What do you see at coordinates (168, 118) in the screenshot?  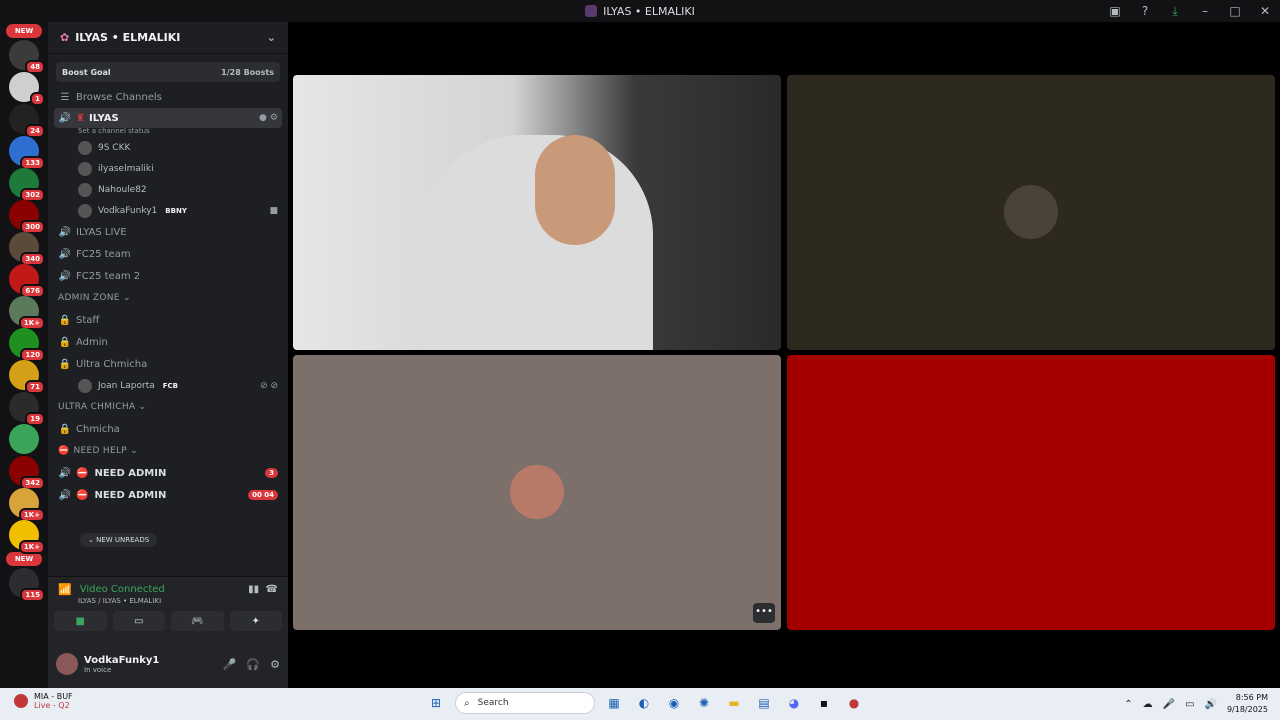 I see `voice-channel-ilyas: 🔊 ♜ ILYAS ● ⚙` at bounding box center [168, 118].